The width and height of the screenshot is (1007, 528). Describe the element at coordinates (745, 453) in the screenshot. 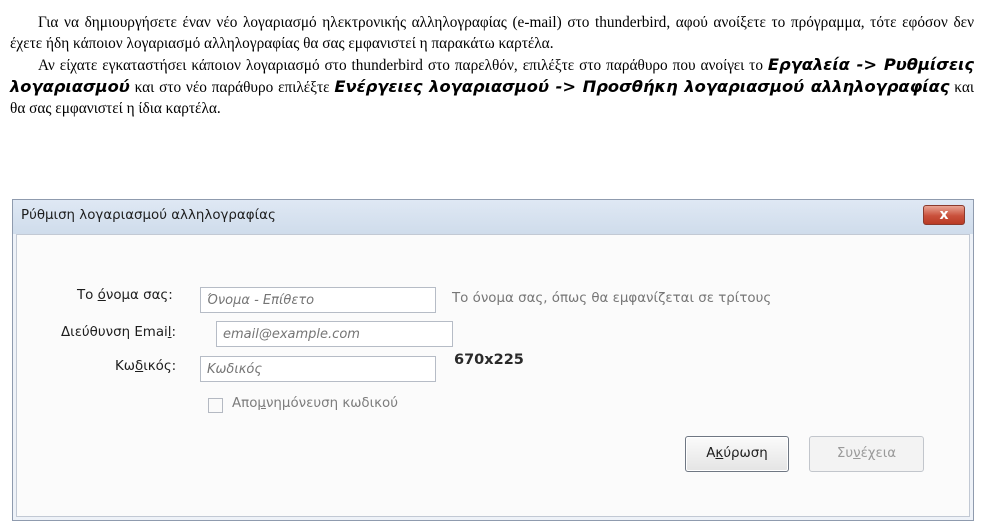

I see `cancel-label-post: ύρωση` at that location.